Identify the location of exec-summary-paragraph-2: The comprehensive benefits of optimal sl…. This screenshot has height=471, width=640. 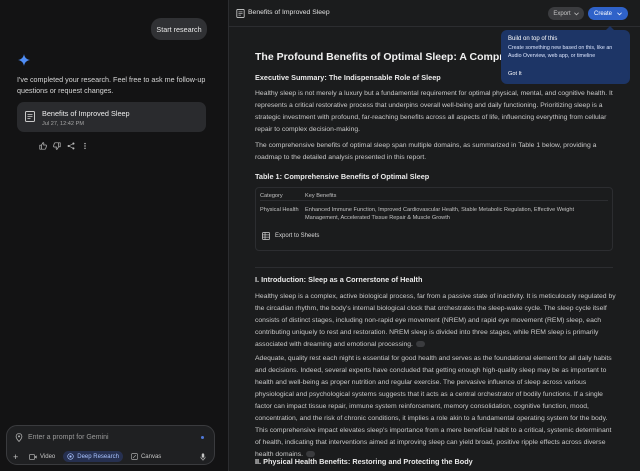
(426, 151).